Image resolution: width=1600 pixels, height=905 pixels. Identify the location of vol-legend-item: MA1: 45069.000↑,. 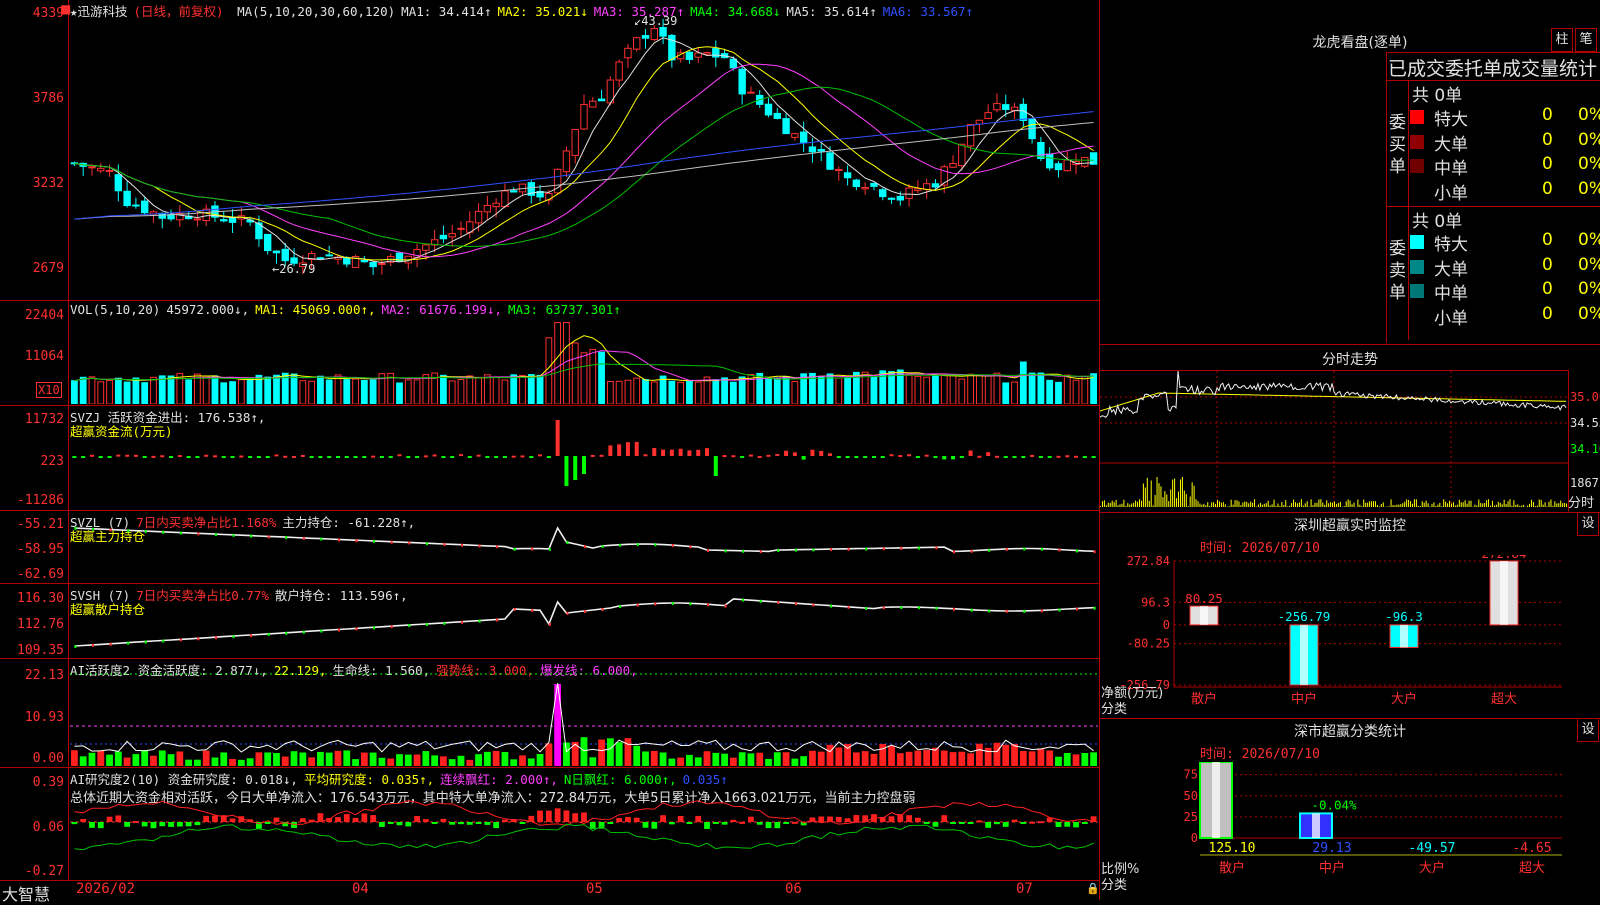
(315, 309).